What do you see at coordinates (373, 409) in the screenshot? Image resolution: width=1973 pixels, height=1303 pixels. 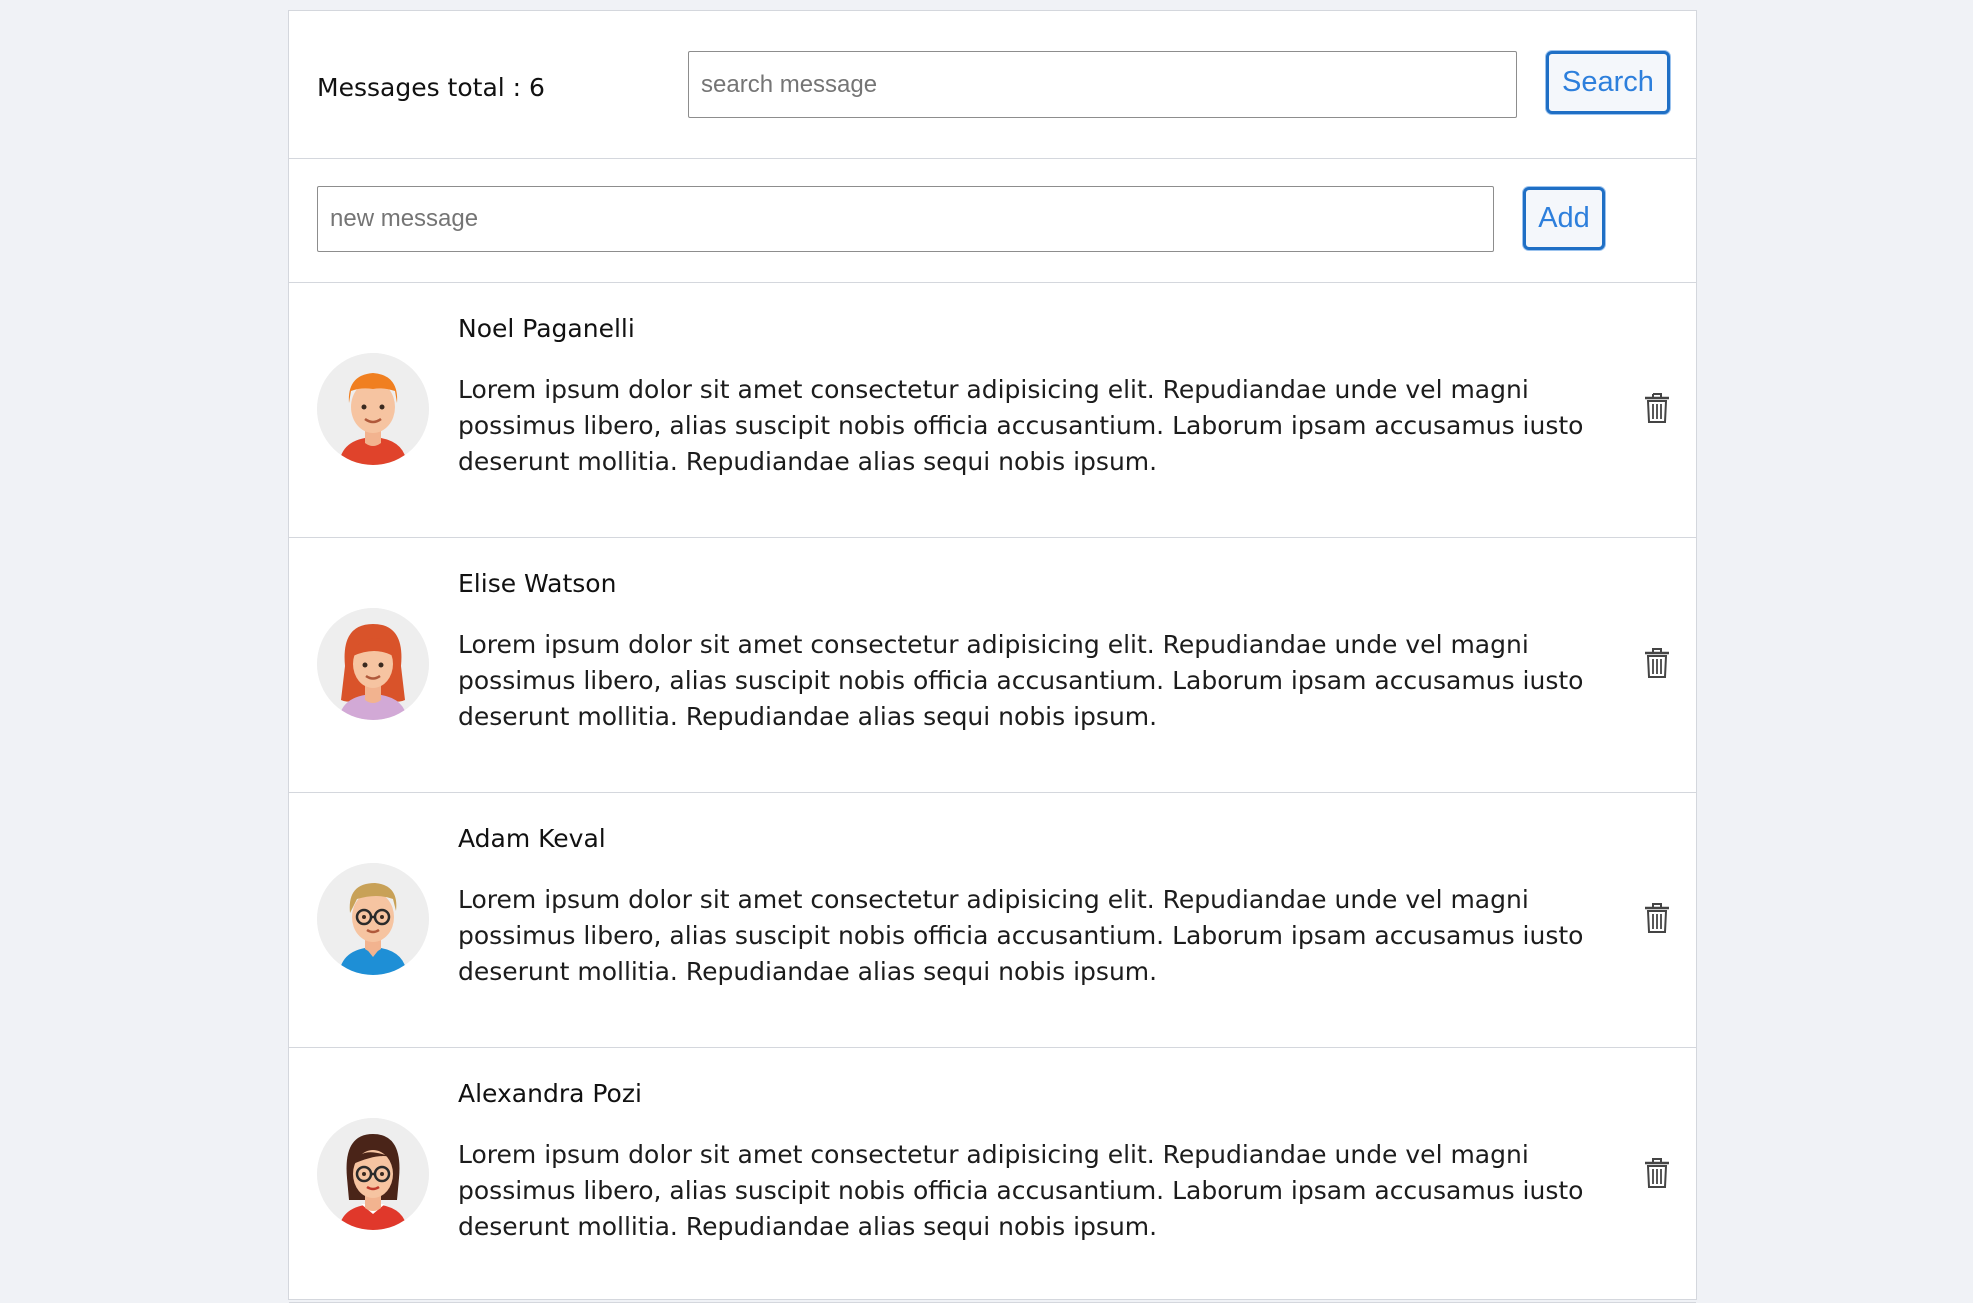 I see `man-orange-hair-avatar-icon` at bounding box center [373, 409].